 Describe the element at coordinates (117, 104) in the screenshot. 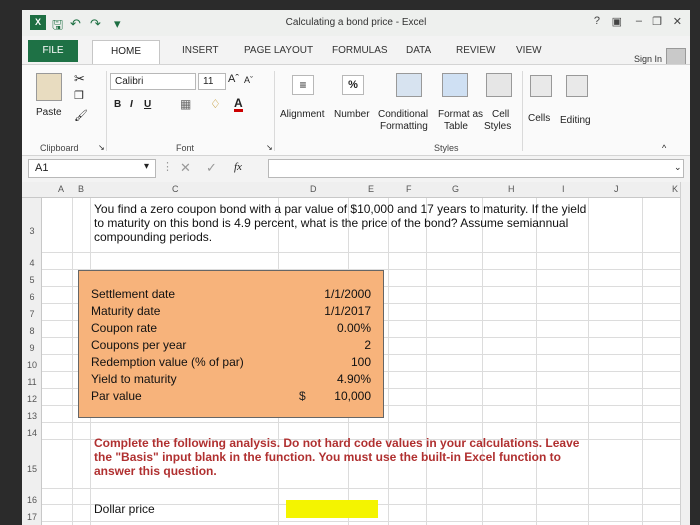

I see `bold-button: B` at that location.